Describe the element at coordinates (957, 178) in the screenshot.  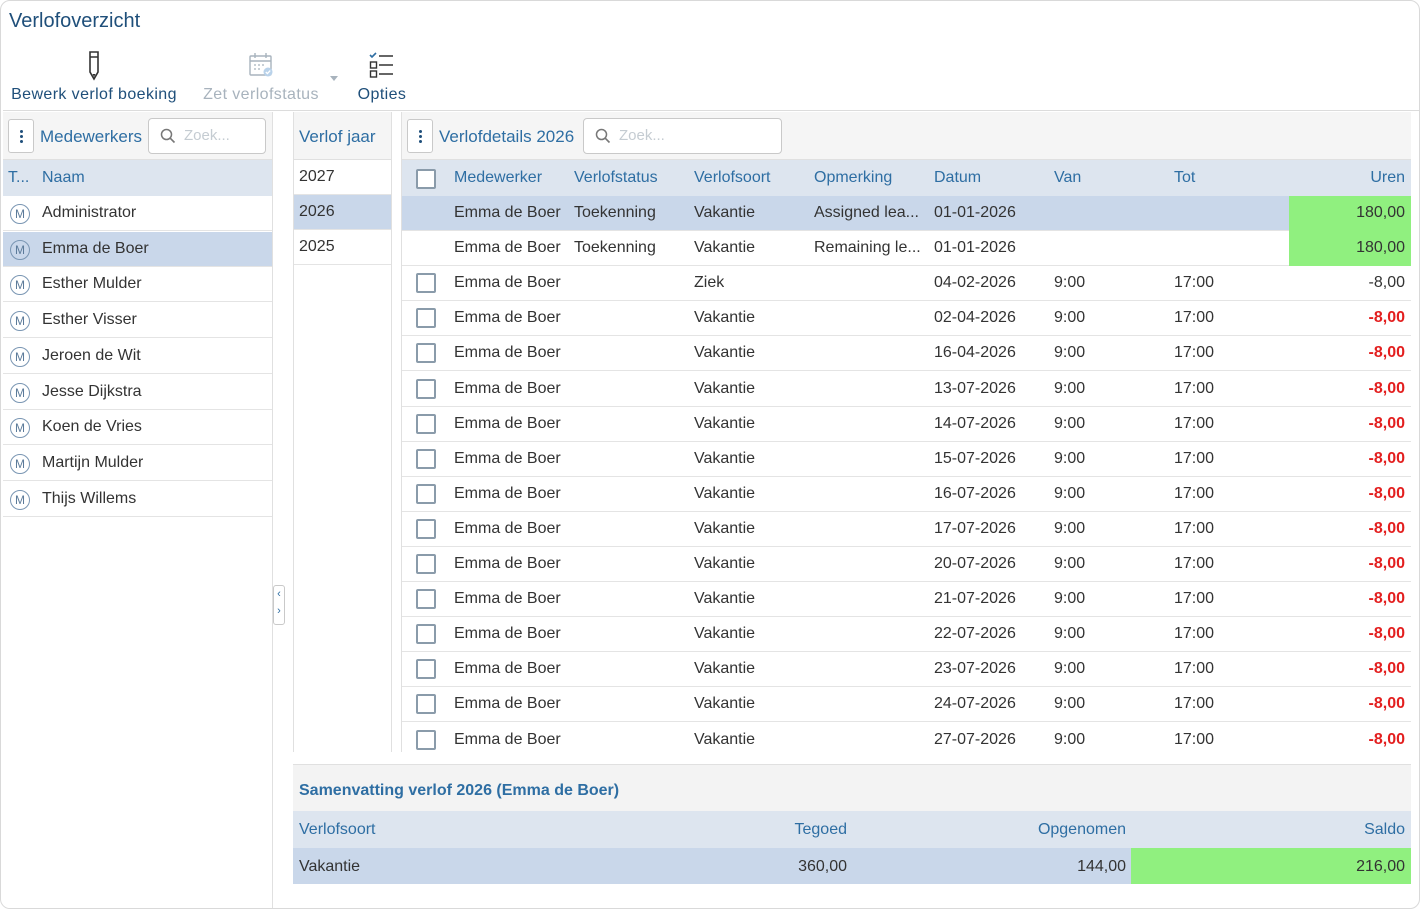
I see `col-datum: Datum` at that location.